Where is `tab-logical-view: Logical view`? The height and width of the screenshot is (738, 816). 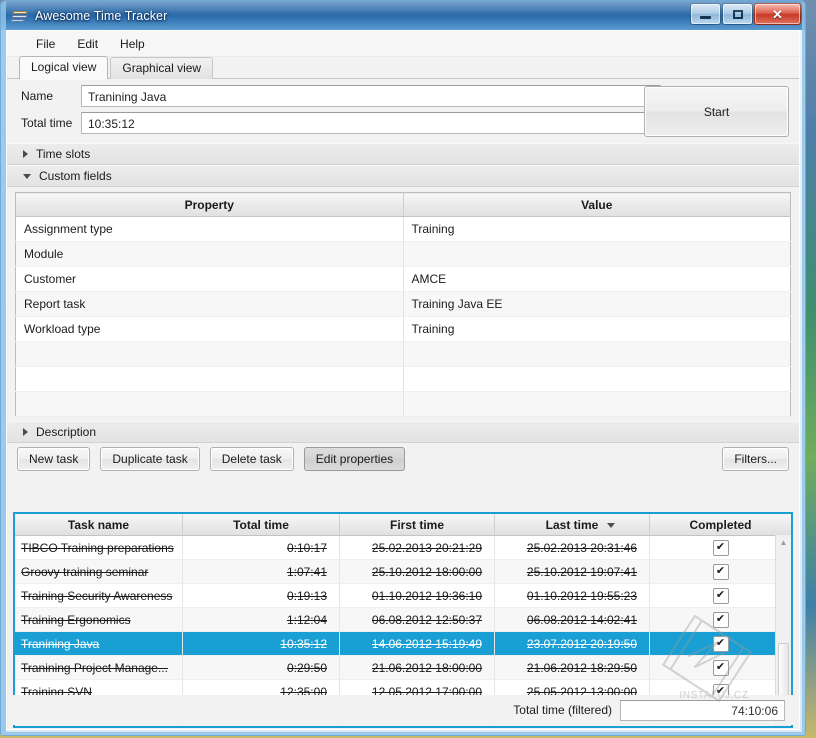
tab-logical-view: Logical view is located at coordinates (64, 67).